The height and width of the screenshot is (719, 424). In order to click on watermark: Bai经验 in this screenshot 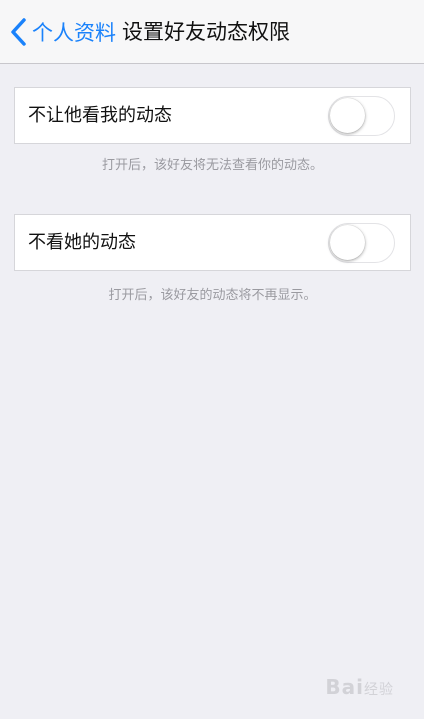, I will do `click(359, 687)`.